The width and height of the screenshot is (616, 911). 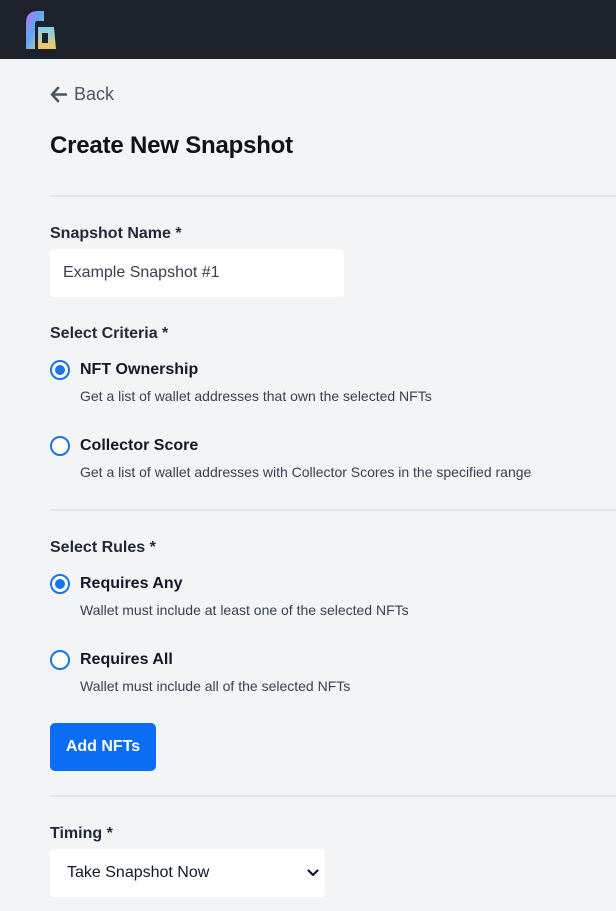 I want to click on snapshot-name-label: Snapshot Name *, so click(x=116, y=233).